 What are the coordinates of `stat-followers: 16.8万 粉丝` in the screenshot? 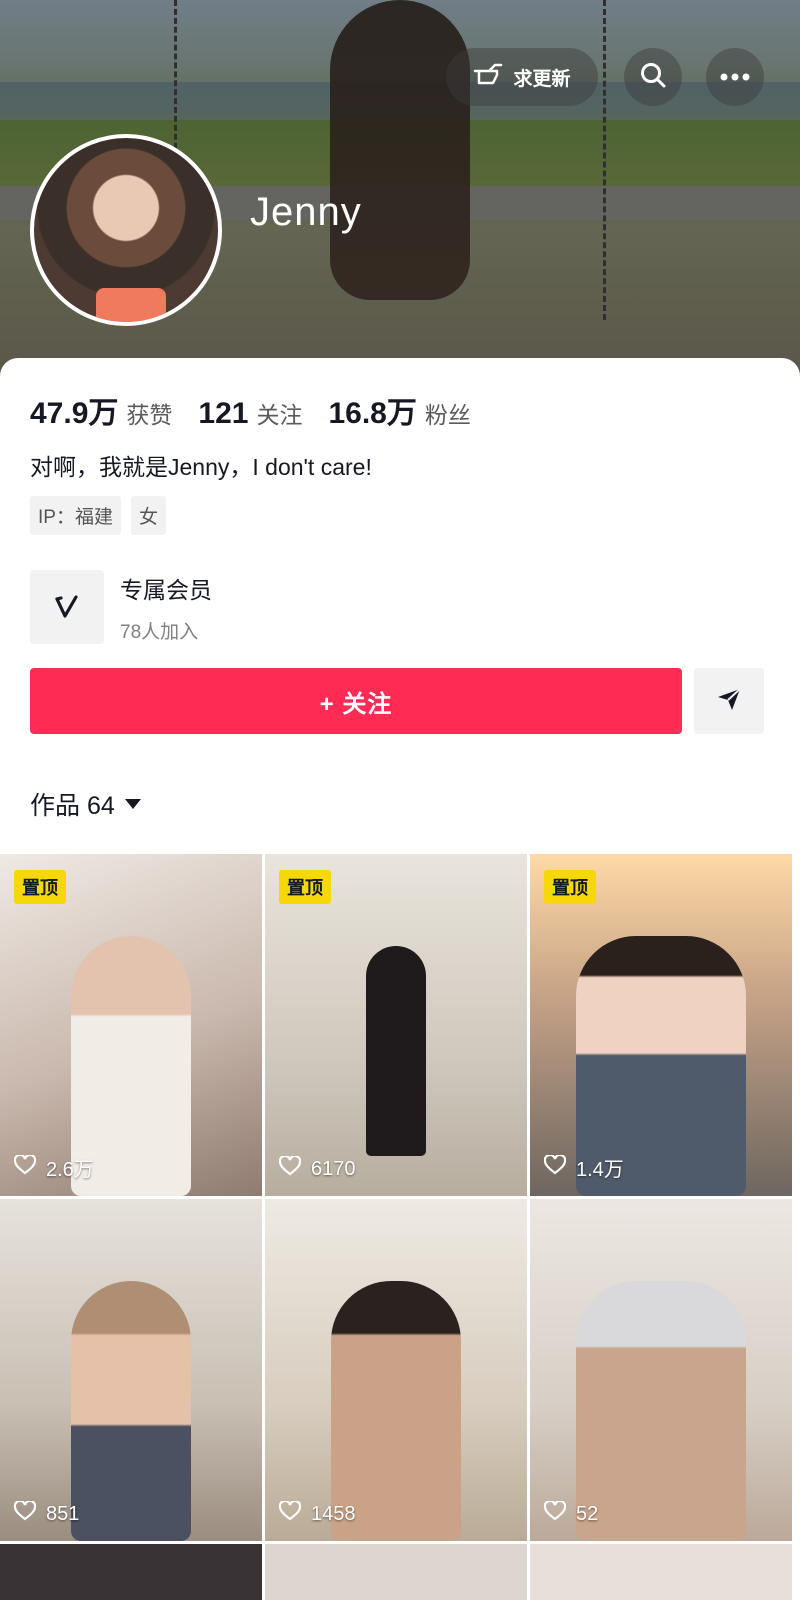 It's located at (399, 410).